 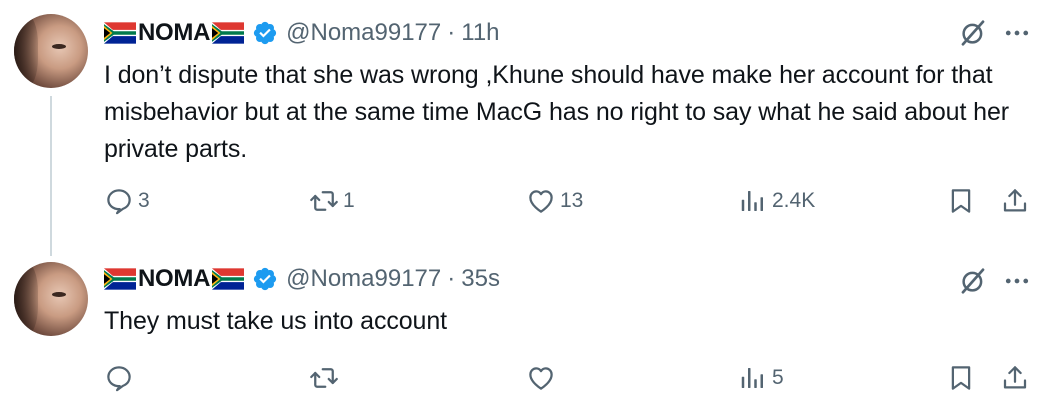 I want to click on tweet-header: NOMA @Noma99177 · 35s, so click(x=302, y=279).